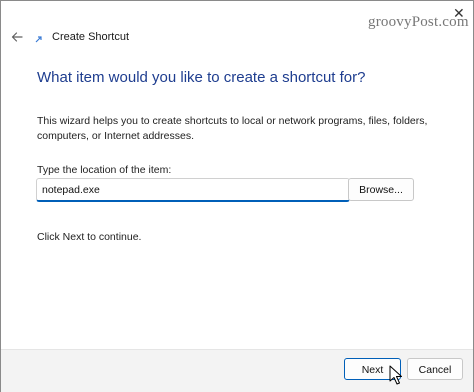 The image size is (474, 392). I want to click on back-arrow-icon, so click(17, 37).